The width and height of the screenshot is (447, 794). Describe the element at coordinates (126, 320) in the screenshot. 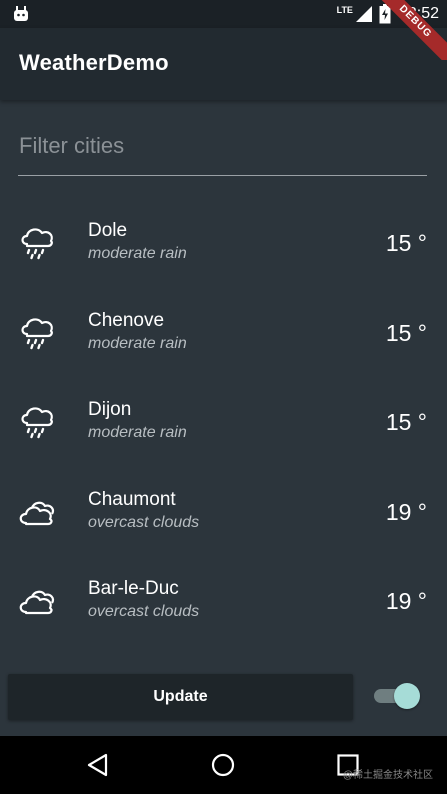

I see `city-name: Chenove` at that location.